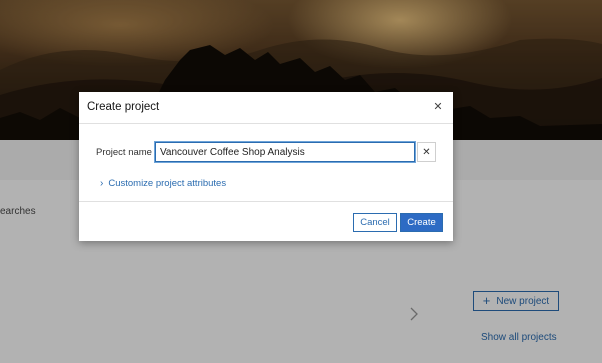 The image size is (602, 363). Describe the element at coordinates (426, 152) in the screenshot. I see `clear-icon: ✕` at that location.